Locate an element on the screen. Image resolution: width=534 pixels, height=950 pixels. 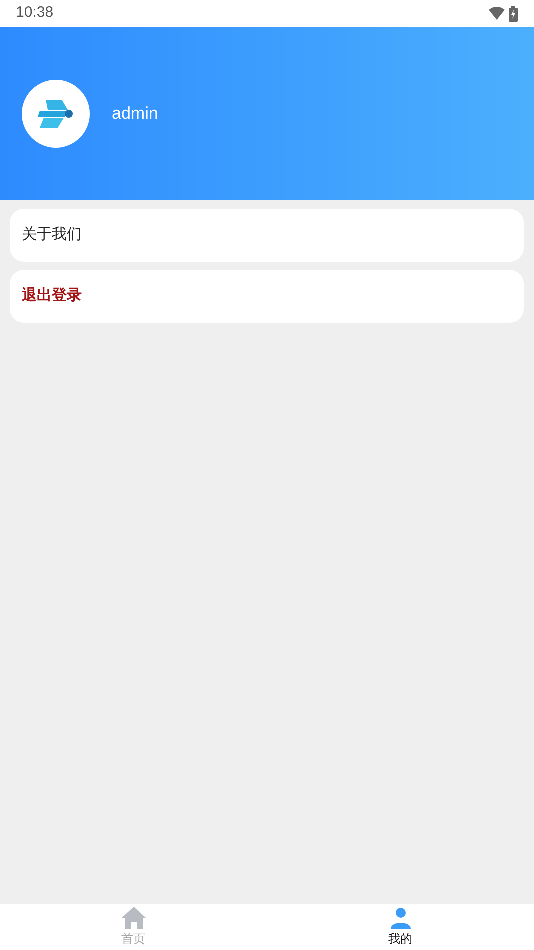
status-time: 10:38 is located at coordinates (35, 13).